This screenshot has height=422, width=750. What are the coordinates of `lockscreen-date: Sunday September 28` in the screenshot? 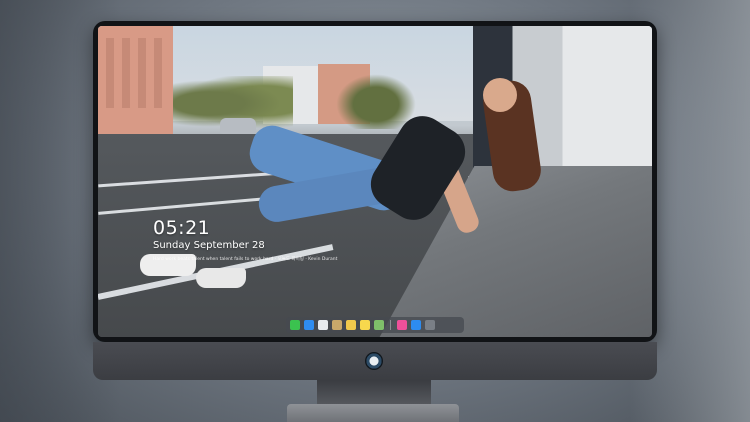 It's located at (209, 245).